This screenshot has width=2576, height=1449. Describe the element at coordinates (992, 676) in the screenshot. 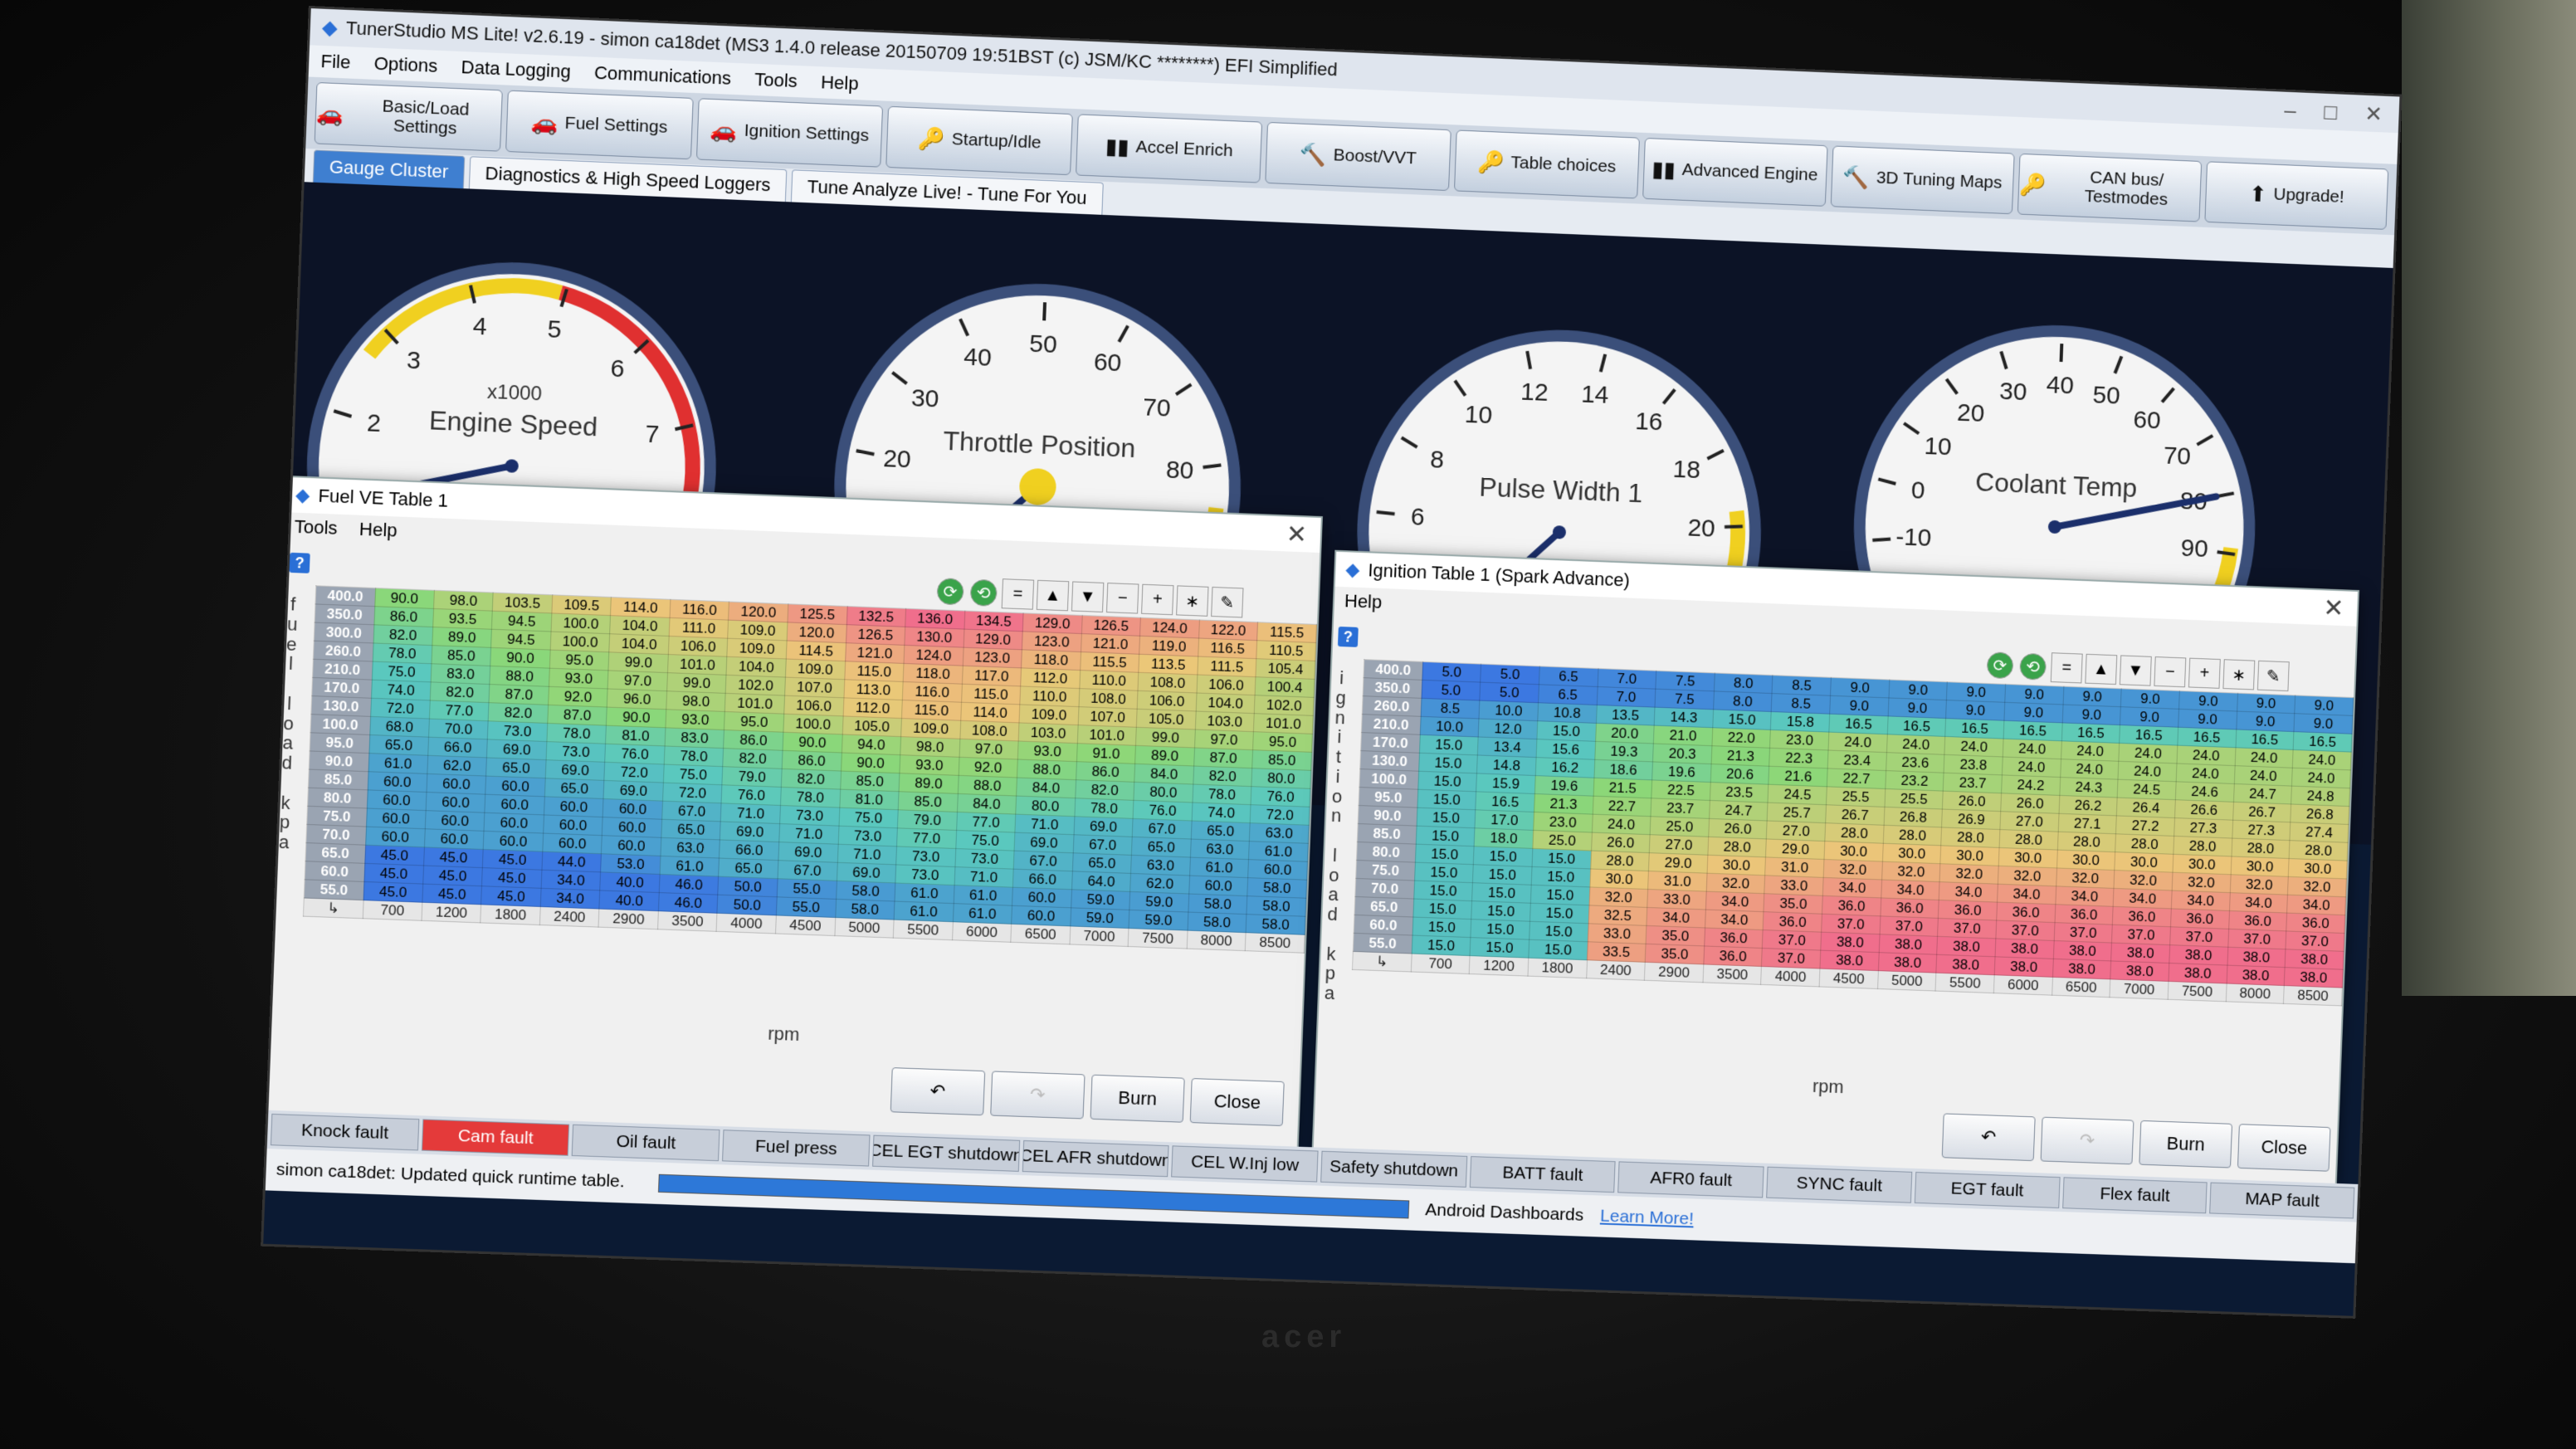

I see `table-cell: 117.0` at that location.